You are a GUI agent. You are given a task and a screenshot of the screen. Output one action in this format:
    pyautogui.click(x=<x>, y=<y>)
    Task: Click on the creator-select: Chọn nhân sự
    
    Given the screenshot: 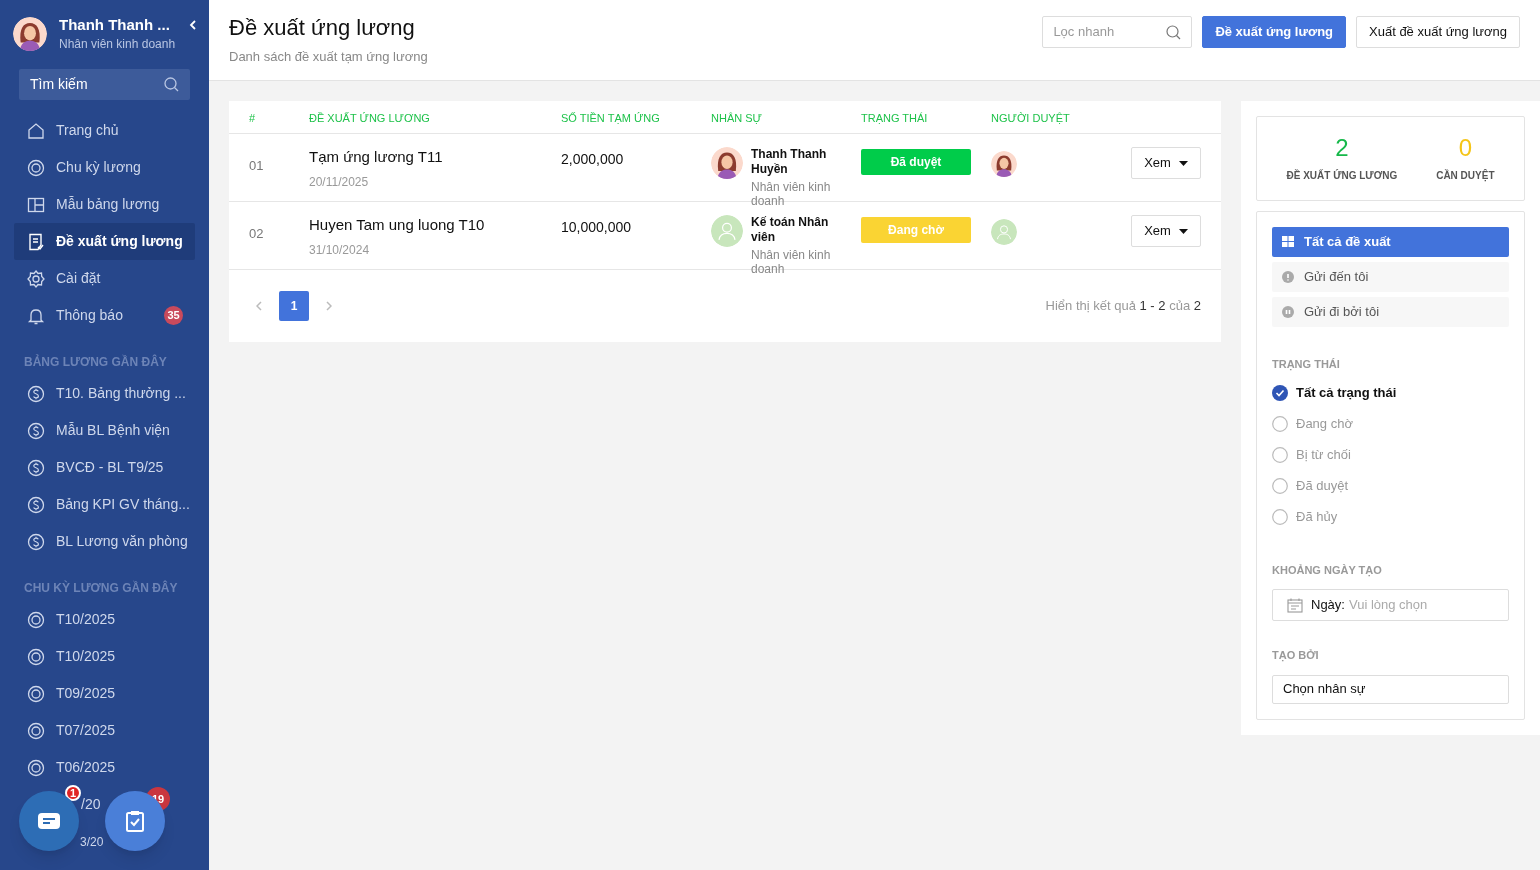 What is the action you would take?
    pyautogui.click(x=1390, y=689)
    